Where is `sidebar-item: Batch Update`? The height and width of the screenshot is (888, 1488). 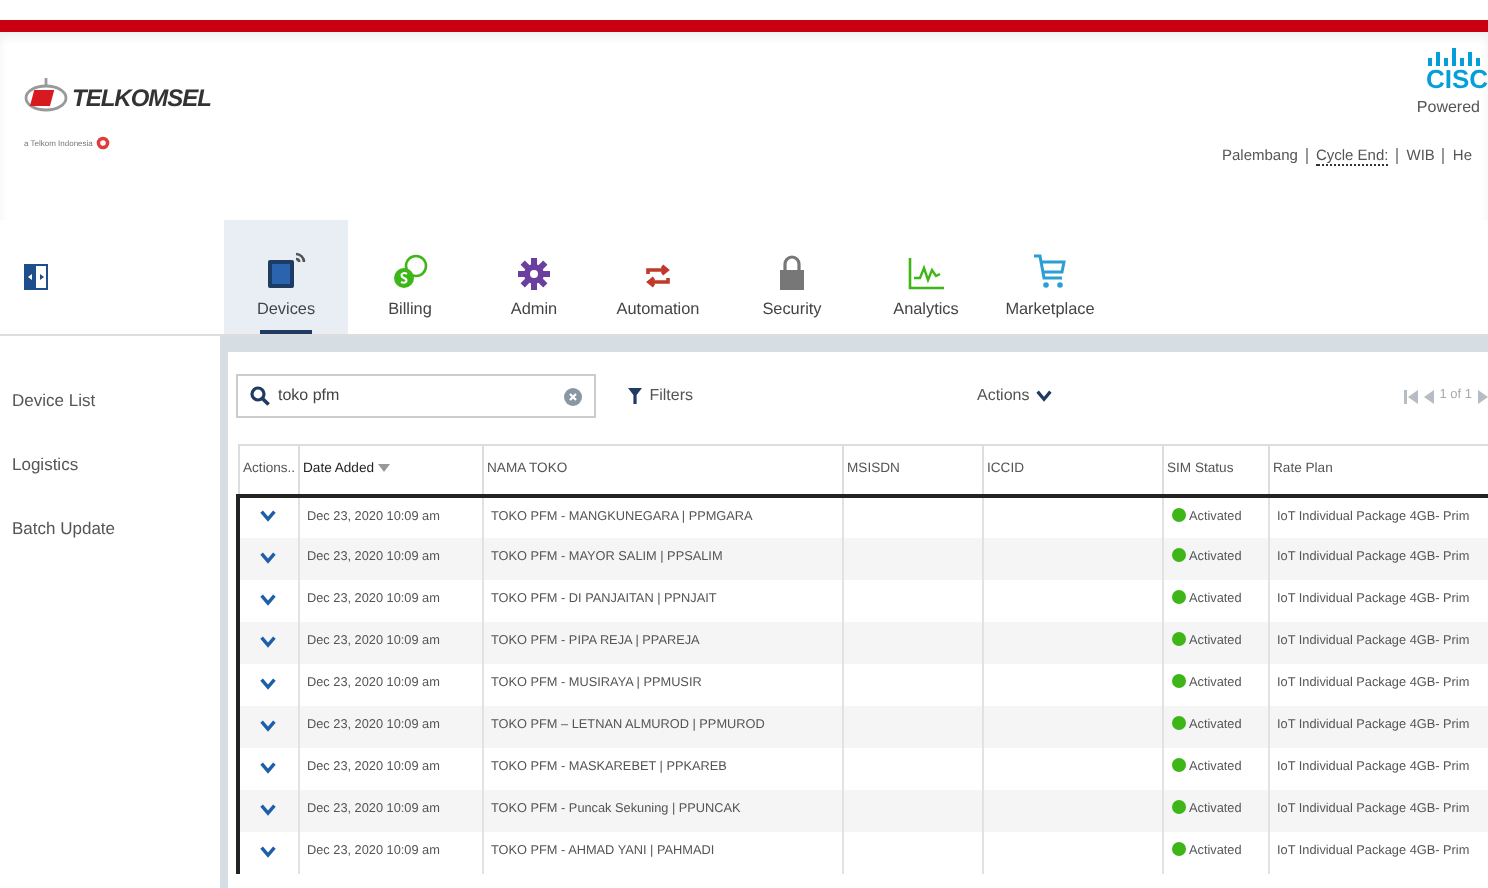
sidebar-item: Batch Update is located at coordinates (64, 528).